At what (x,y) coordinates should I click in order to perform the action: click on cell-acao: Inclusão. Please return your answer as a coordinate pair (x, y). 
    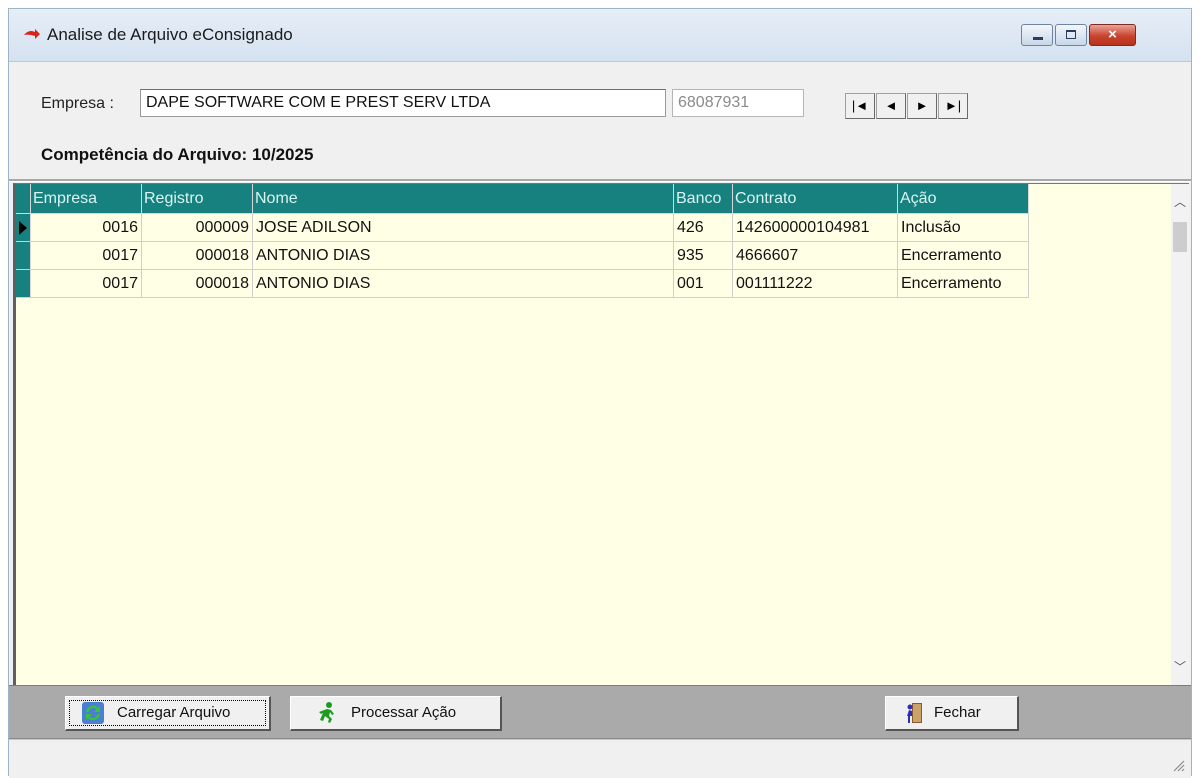
    Looking at the image, I should click on (963, 227).